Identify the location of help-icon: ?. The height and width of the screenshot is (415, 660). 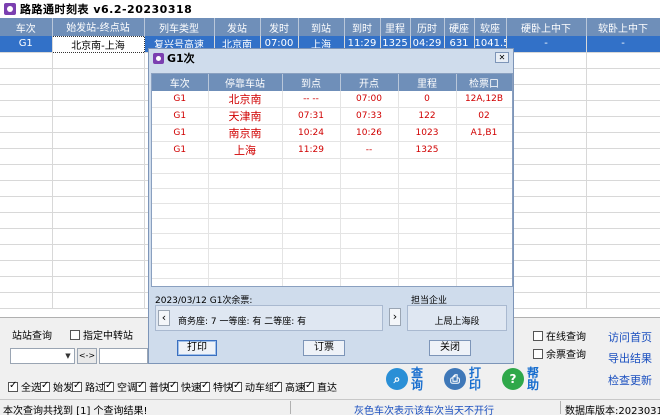
(513, 379).